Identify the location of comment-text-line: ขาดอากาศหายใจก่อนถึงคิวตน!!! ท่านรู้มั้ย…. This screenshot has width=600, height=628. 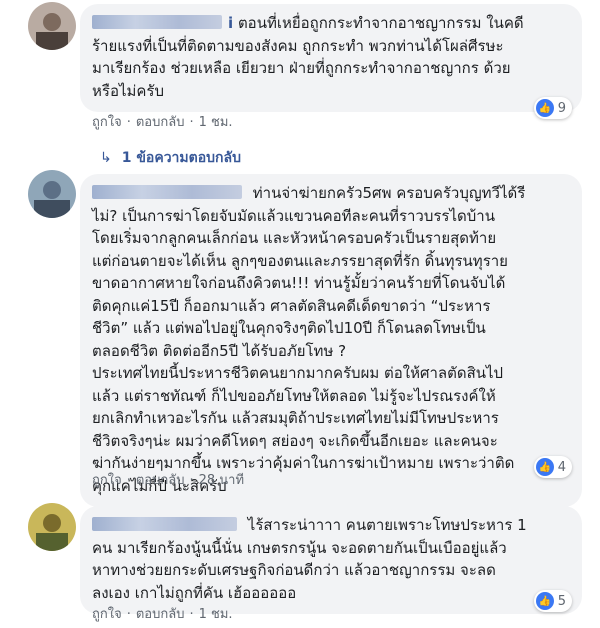
(299, 283).